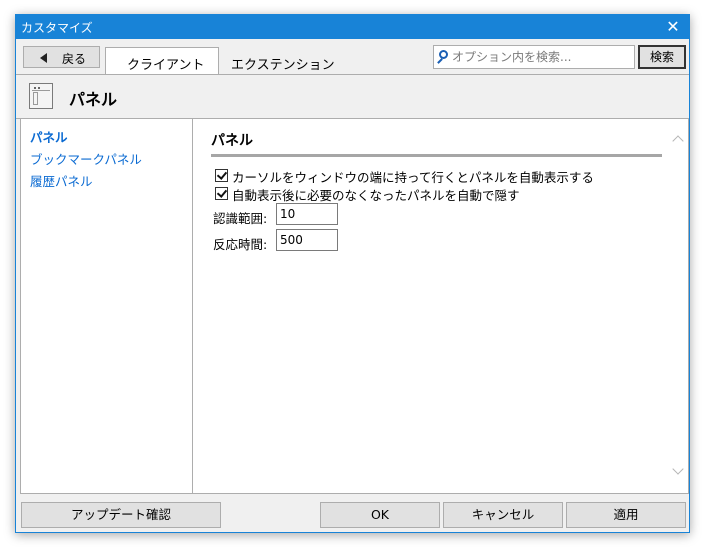 This screenshot has height=552, width=710. What do you see at coordinates (121, 515) in the screenshot?
I see `check-update-button: アップデート確認` at bounding box center [121, 515].